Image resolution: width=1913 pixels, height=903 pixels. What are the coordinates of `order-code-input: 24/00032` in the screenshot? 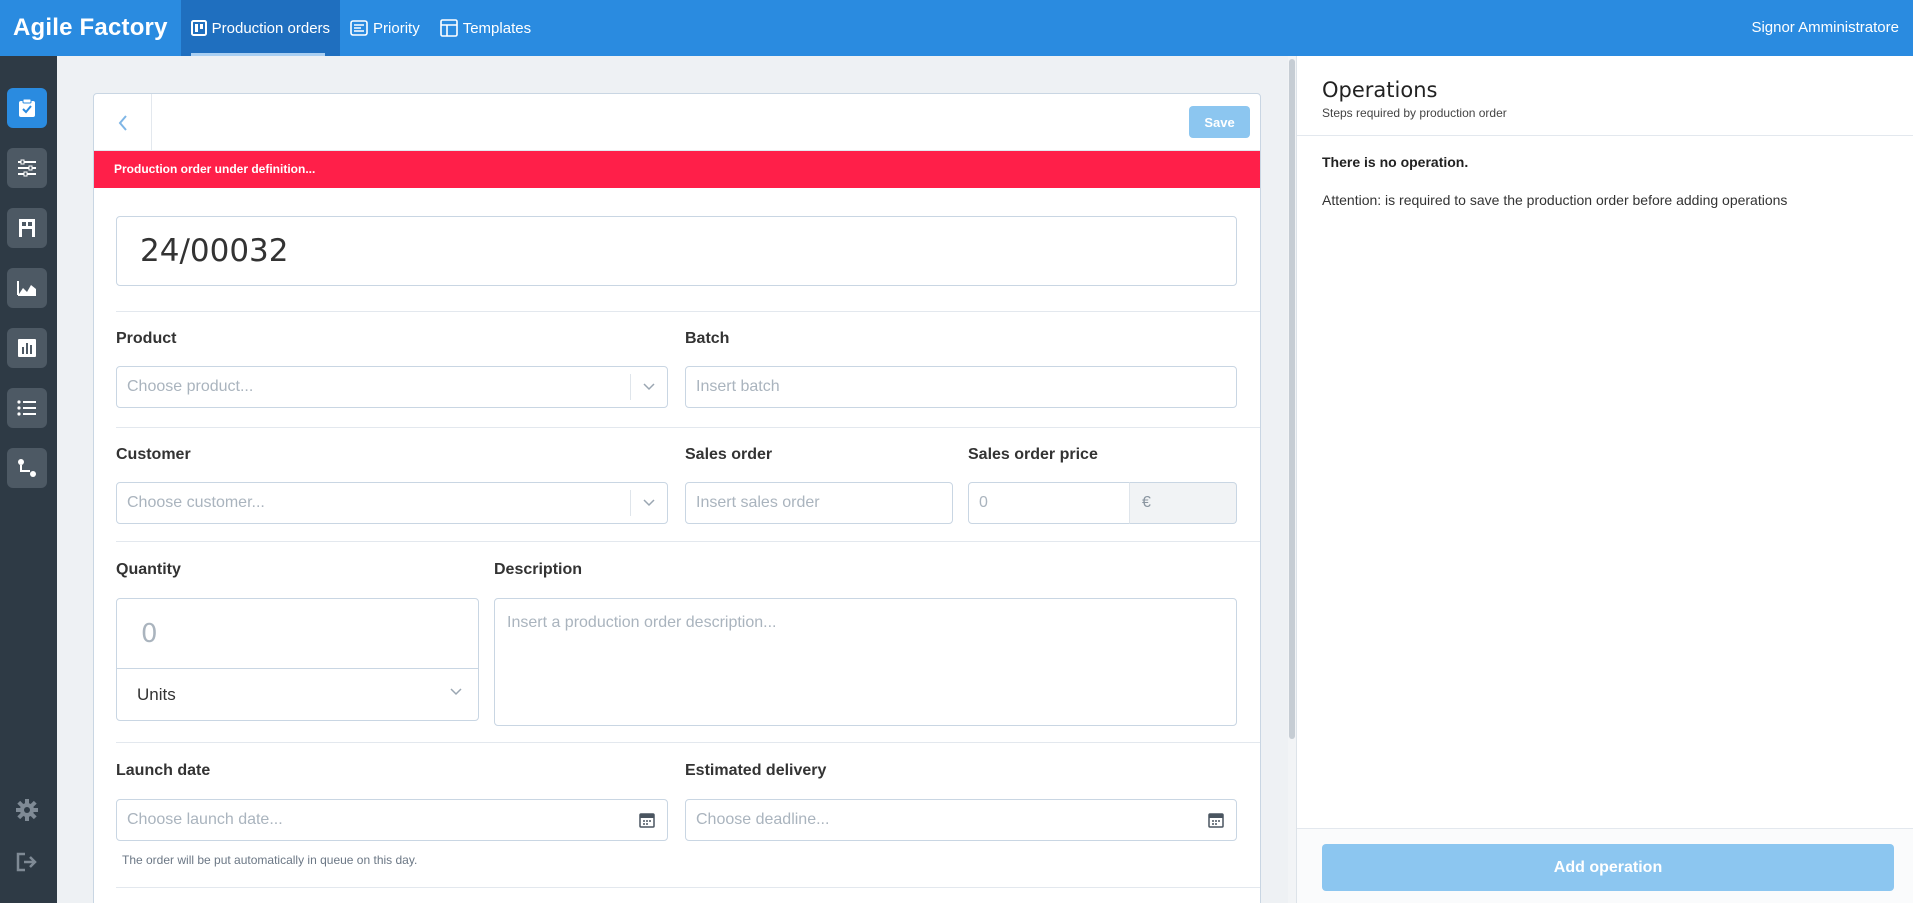 It's located at (676, 251).